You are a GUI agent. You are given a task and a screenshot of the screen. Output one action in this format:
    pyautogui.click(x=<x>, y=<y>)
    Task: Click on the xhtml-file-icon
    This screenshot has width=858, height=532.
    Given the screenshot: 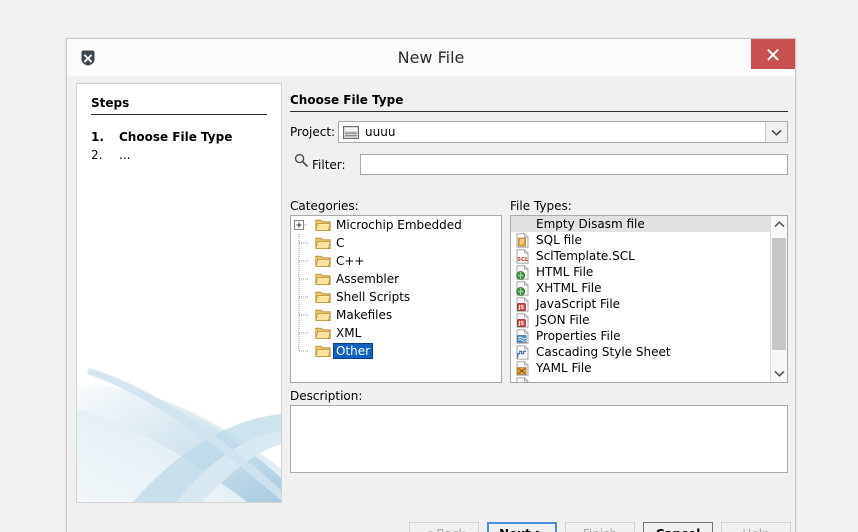 What is the action you would take?
    pyautogui.click(x=522, y=288)
    